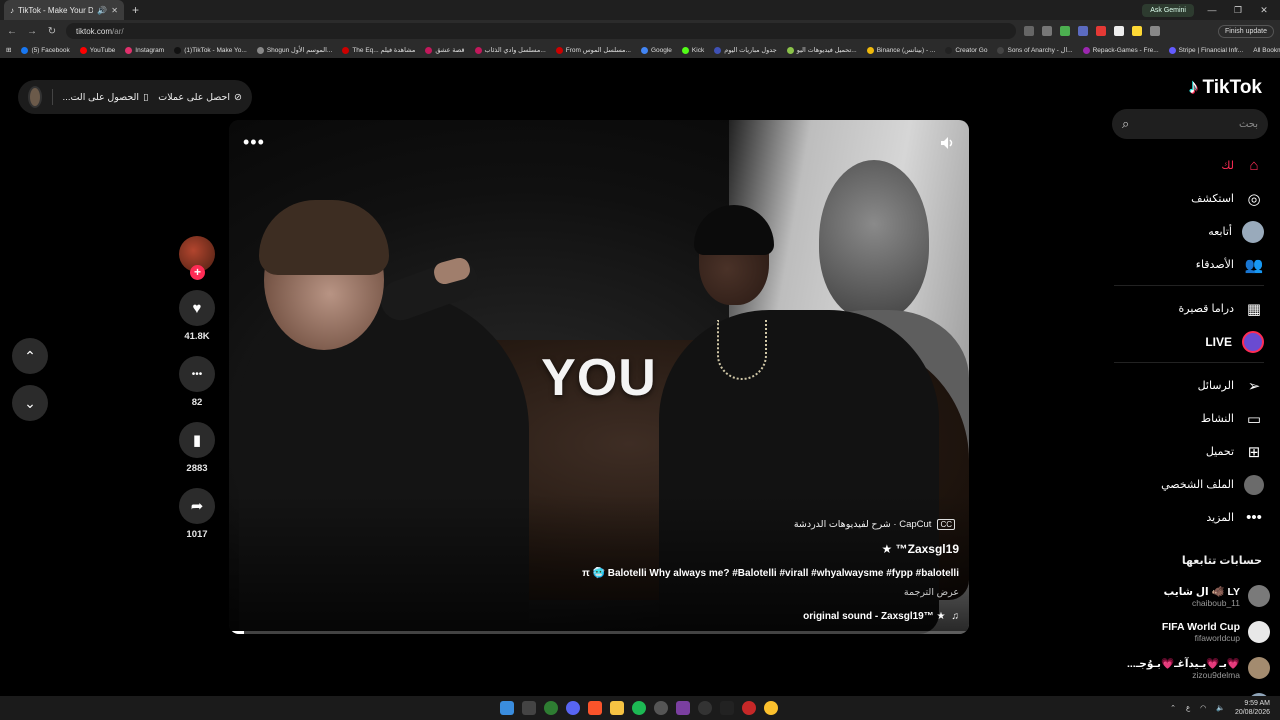 The height and width of the screenshot is (720, 1280). Describe the element at coordinates (1189, 264) in the screenshot. I see `sidebar-item-friends: الأصدقاء 👥` at that location.